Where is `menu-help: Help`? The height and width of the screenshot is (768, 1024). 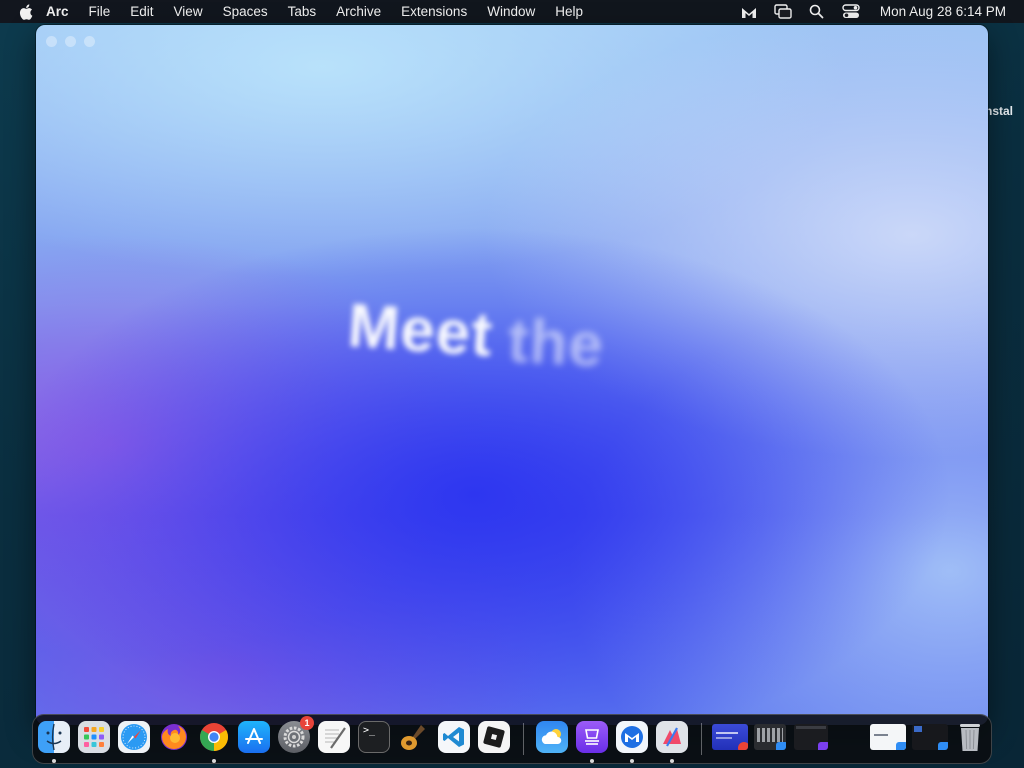 menu-help: Help is located at coordinates (569, 11).